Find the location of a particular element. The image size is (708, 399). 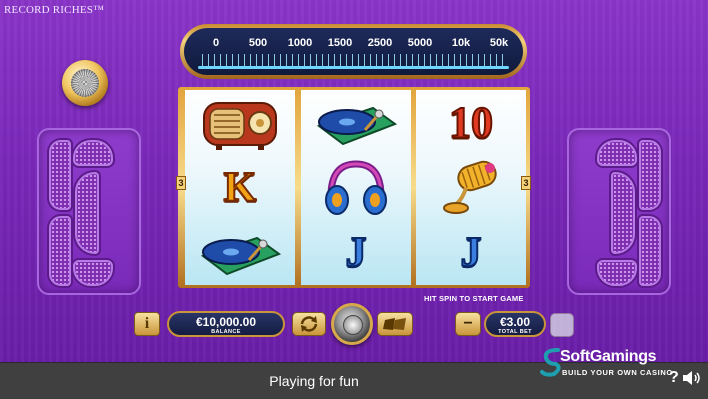

autoplay-icon is located at coordinates (309, 324).